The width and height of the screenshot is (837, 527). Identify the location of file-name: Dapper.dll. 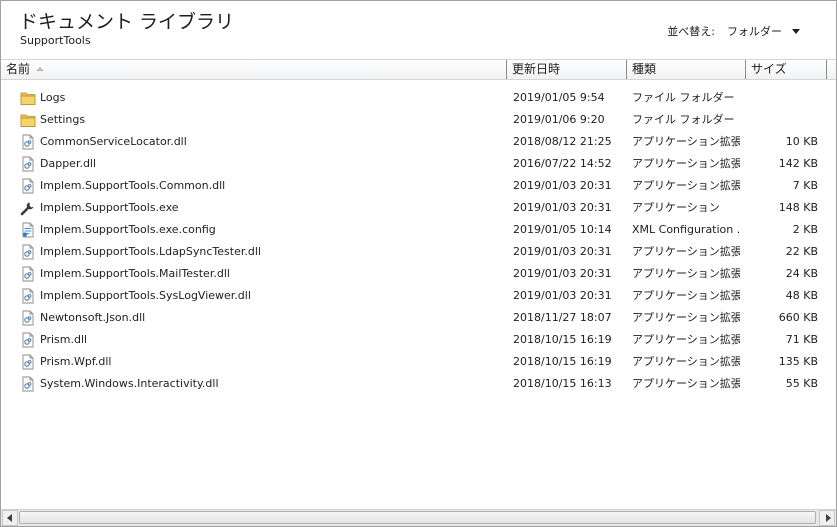
(68, 163).